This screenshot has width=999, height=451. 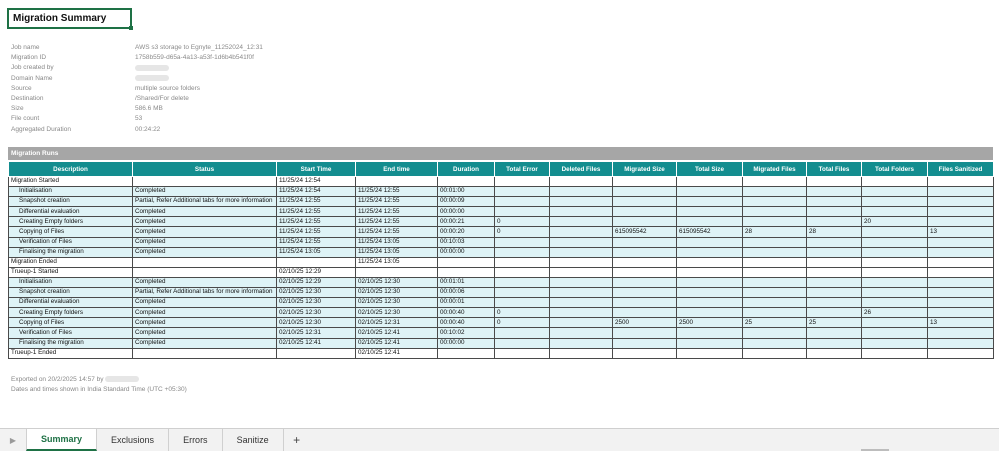 What do you see at coordinates (316, 282) in the screenshot?
I see `table-cell: 02/10/25 12:29` at bounding box center [316, 282].